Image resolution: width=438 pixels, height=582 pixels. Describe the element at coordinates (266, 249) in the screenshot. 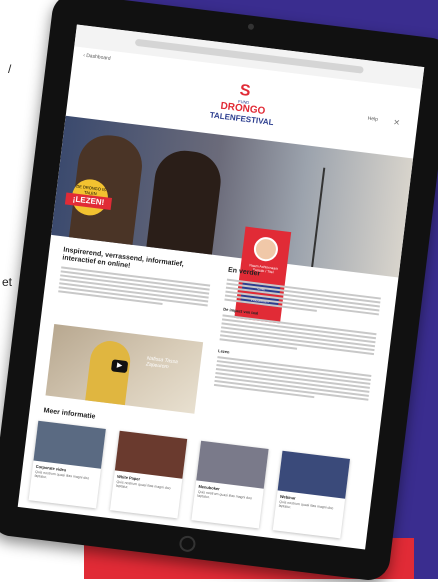

I see `avatar` at that location.